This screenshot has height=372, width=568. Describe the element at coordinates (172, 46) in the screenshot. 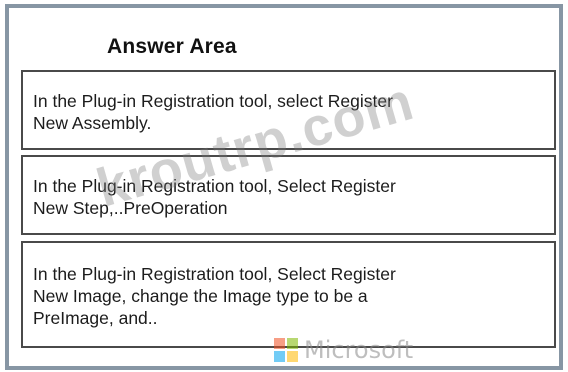

I see `answer-area-title: Answer Area` at that location.